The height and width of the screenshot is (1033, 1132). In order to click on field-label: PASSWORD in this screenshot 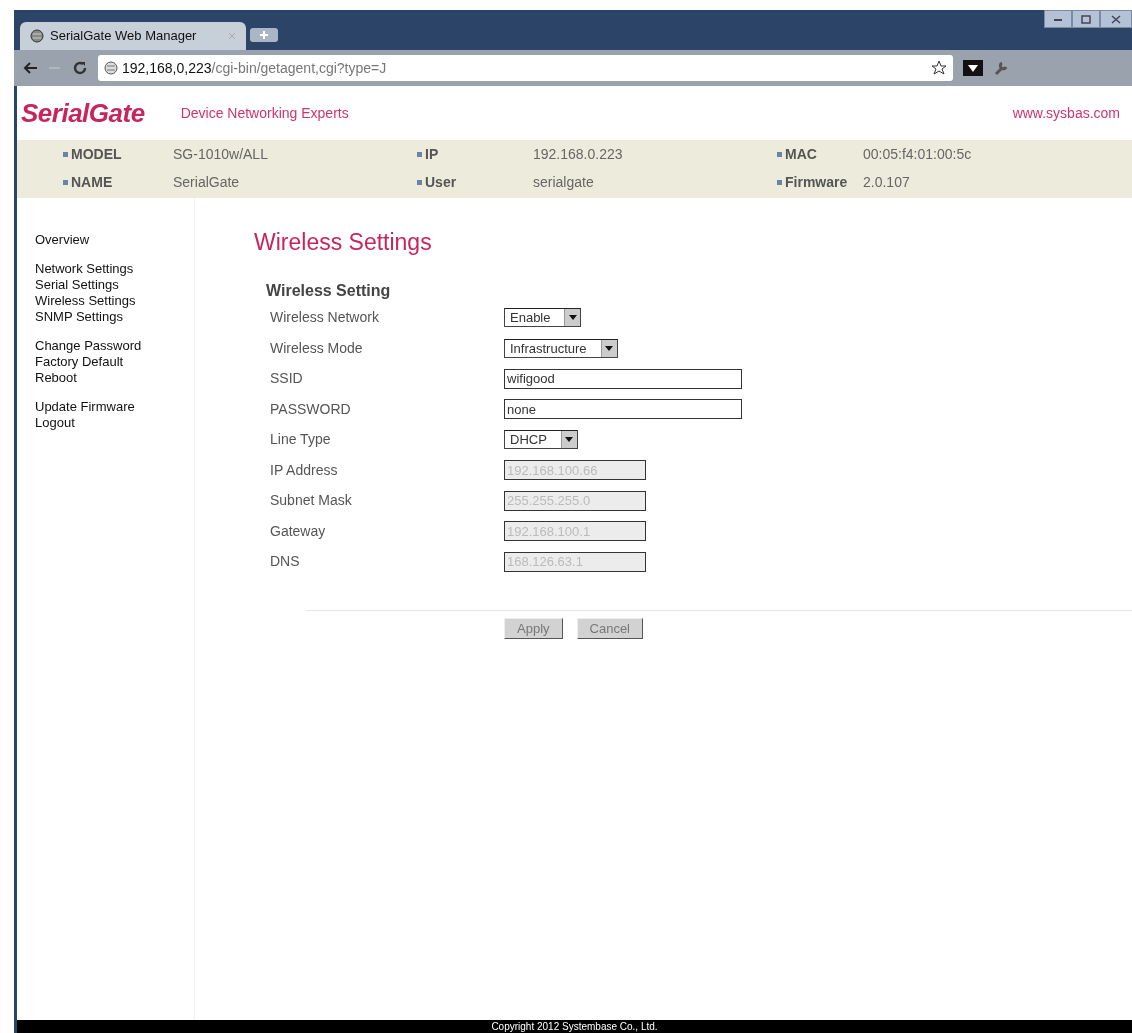, I will do `click(311, 409)`.